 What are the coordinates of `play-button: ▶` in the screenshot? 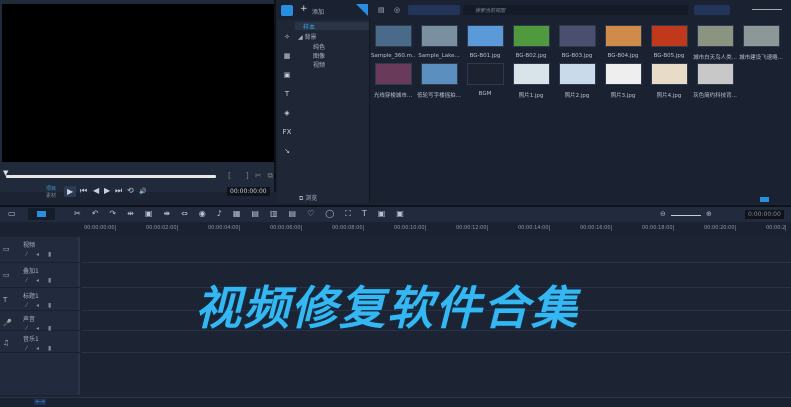 It's located at (70, 191).